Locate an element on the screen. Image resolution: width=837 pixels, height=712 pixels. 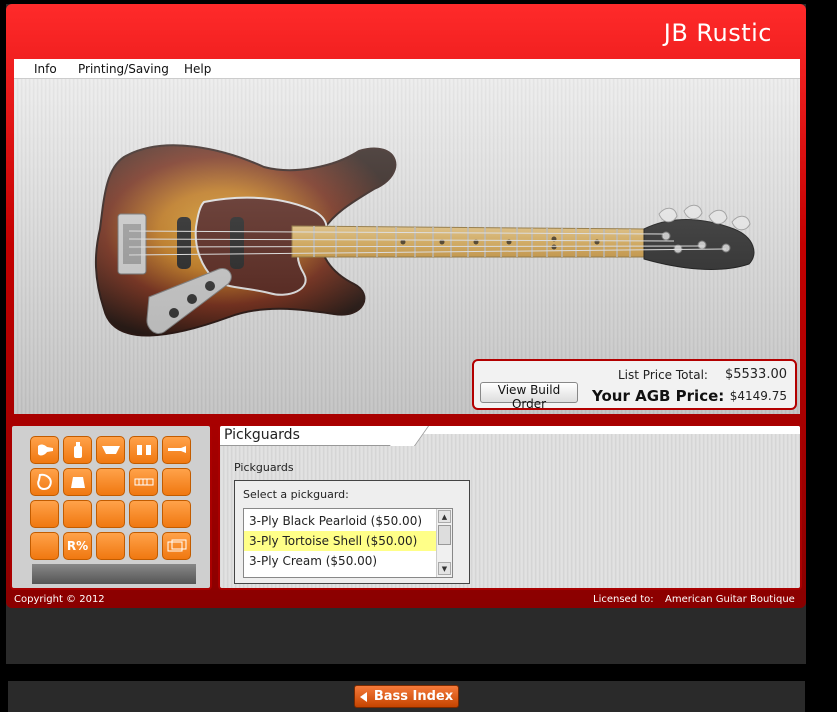
agb-price-value: $4149.75 is located at coordinates (758, 396).